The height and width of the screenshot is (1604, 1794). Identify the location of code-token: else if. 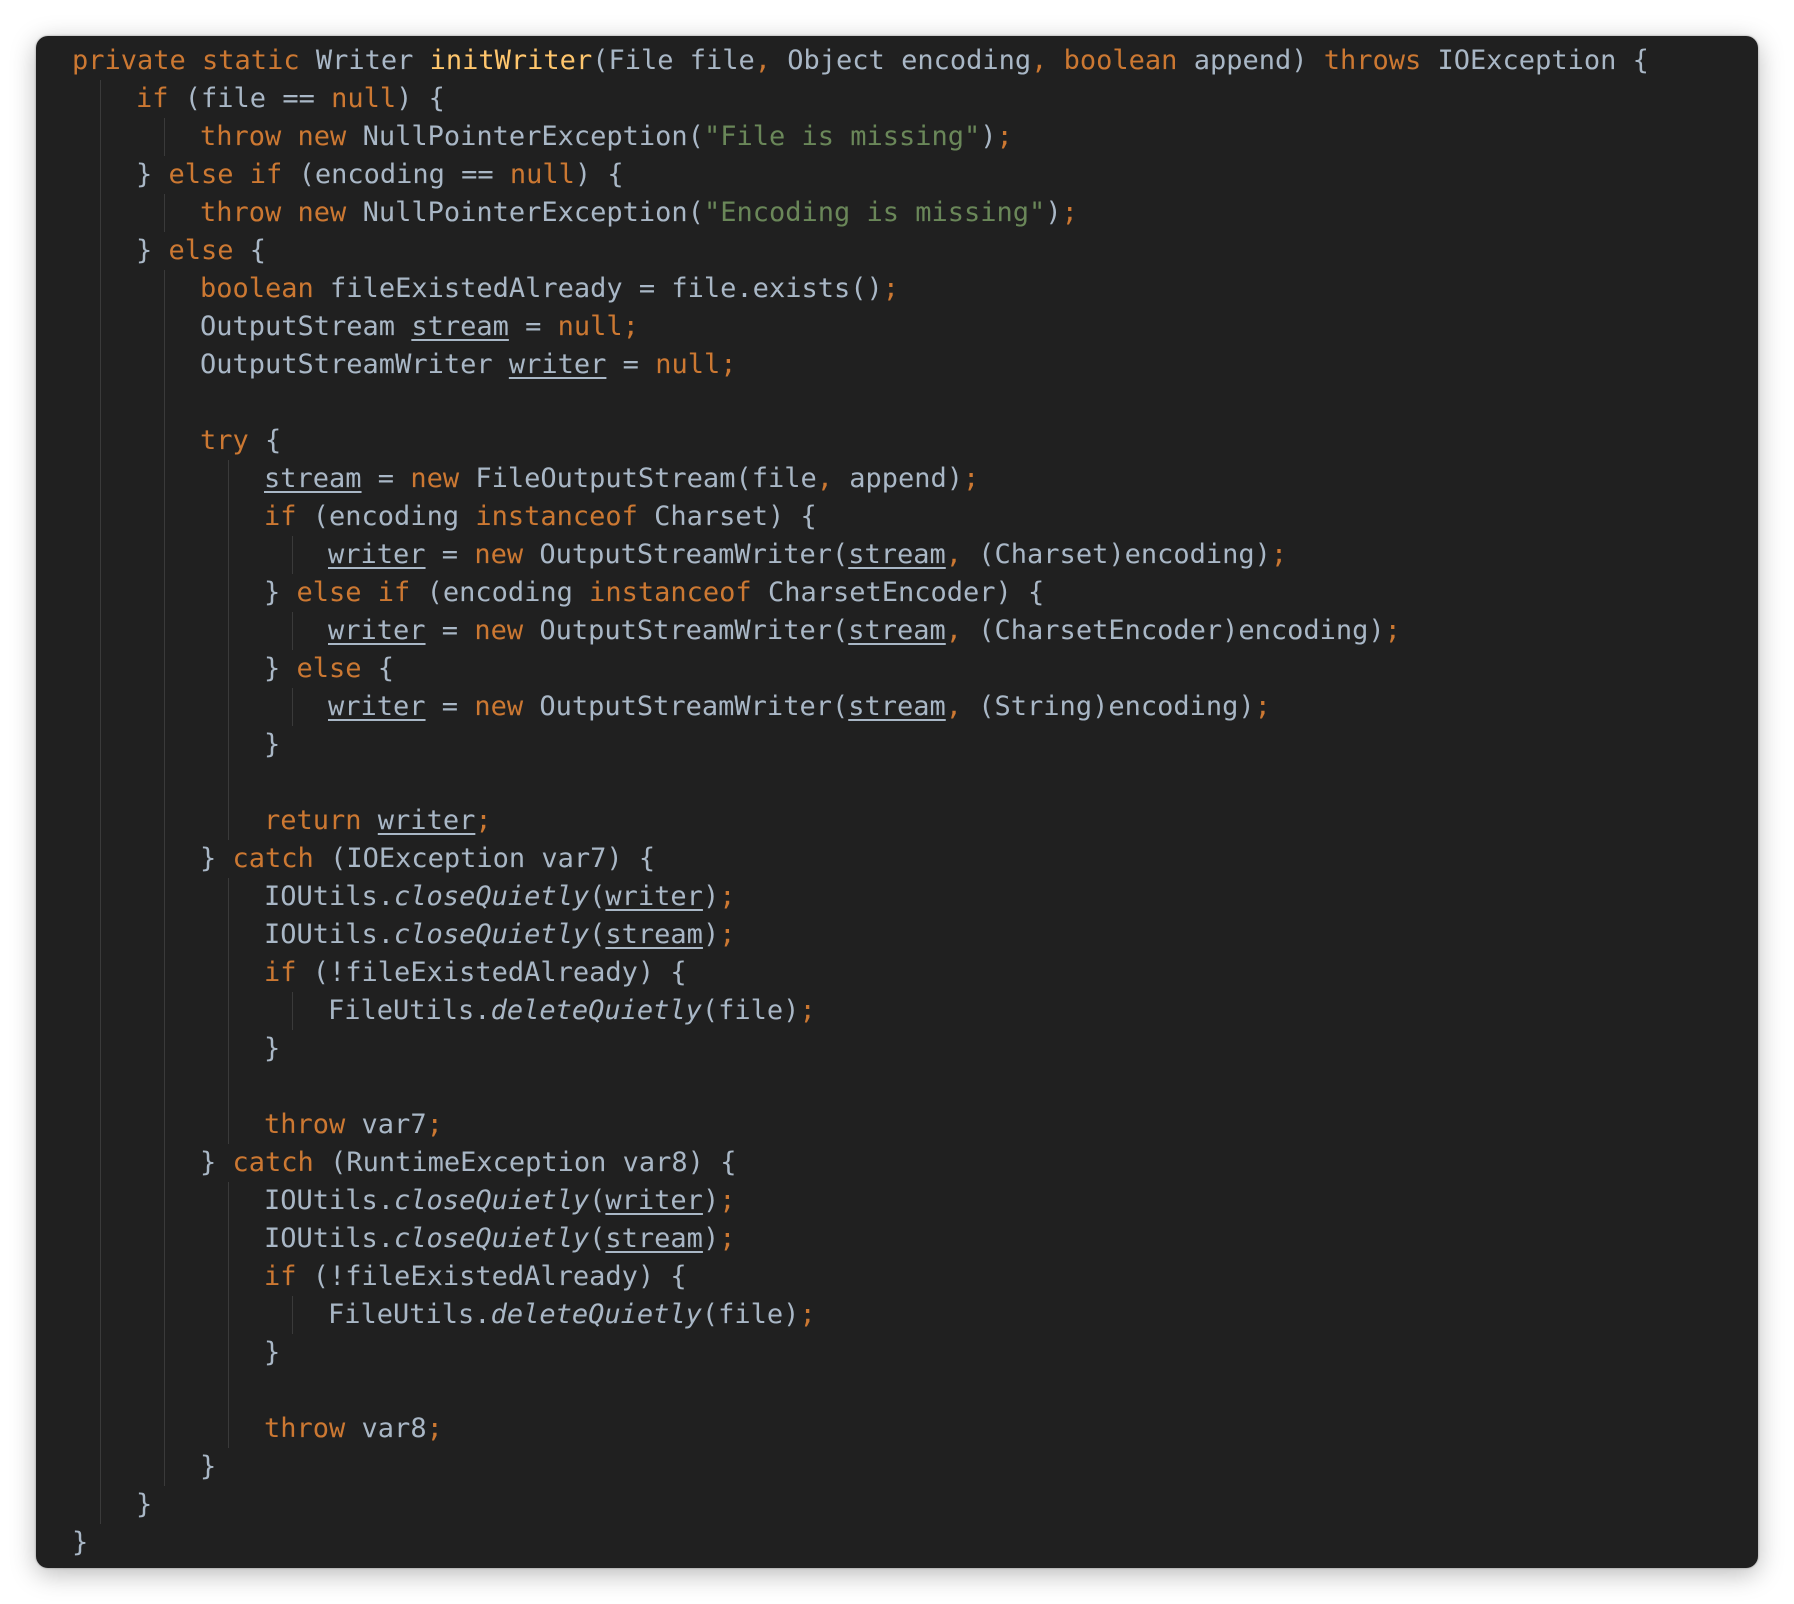
(233, 174).